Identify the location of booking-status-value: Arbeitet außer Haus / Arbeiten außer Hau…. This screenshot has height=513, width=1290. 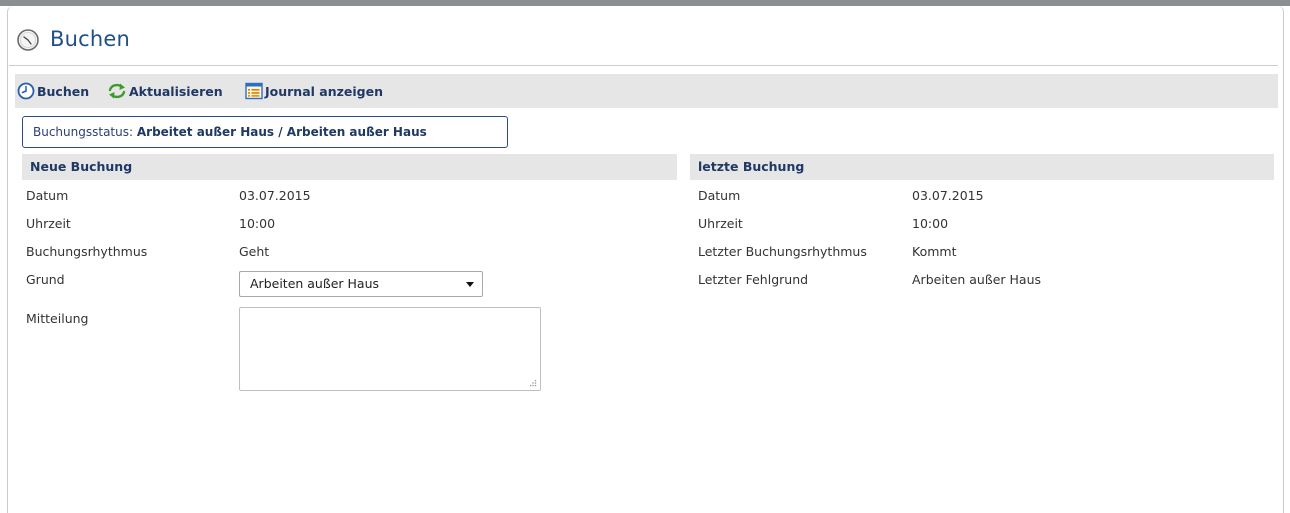
(281, 132).